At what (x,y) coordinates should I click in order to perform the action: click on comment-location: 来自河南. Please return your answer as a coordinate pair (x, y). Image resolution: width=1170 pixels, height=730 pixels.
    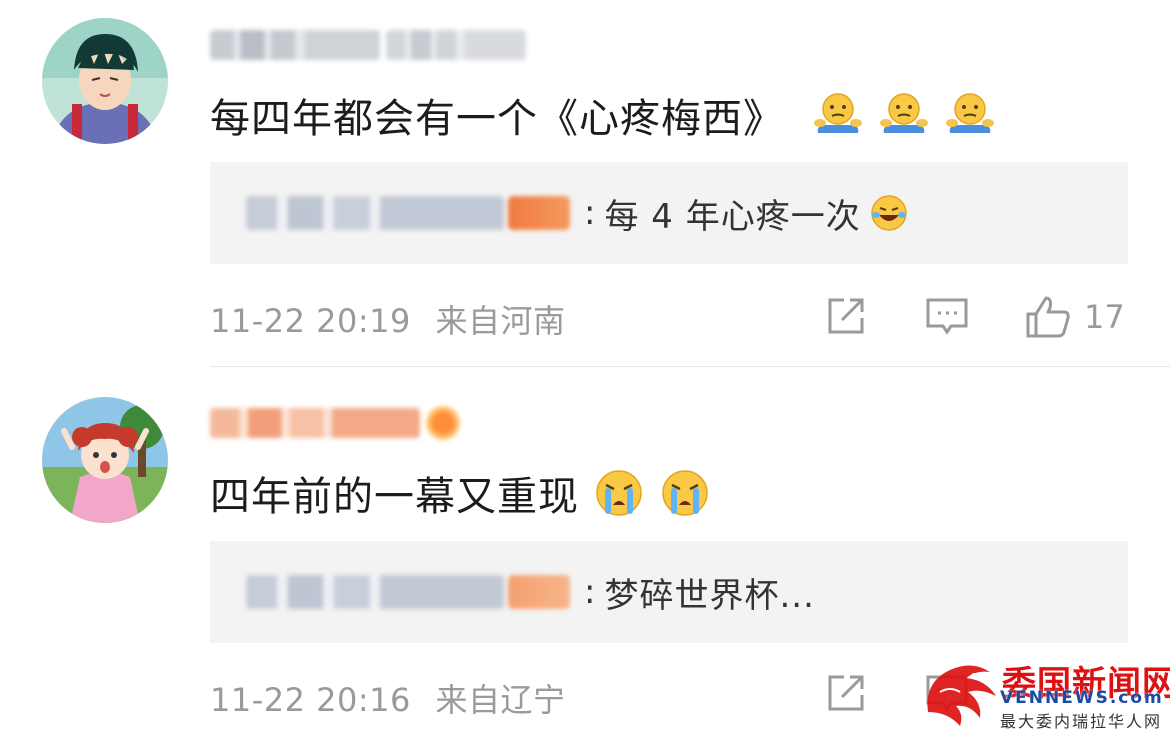
    Looking at the image, I should click on (500, 321).